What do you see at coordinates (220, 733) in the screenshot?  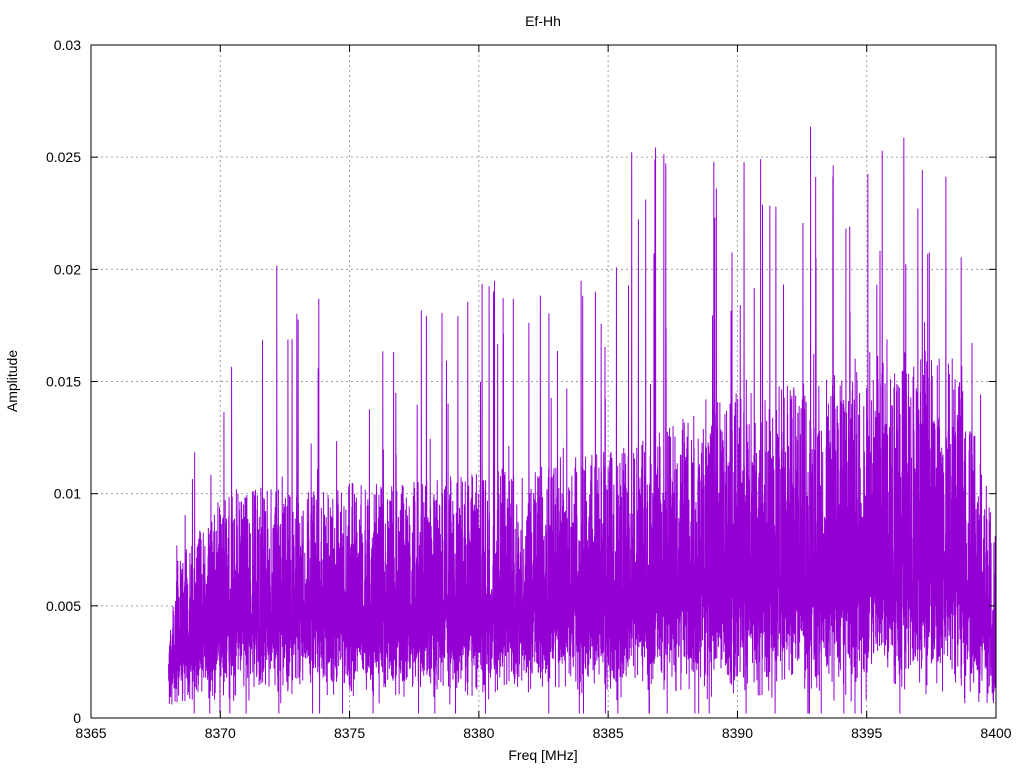 I see `x-tick-label: 8370` at bounding box center [220, 733].